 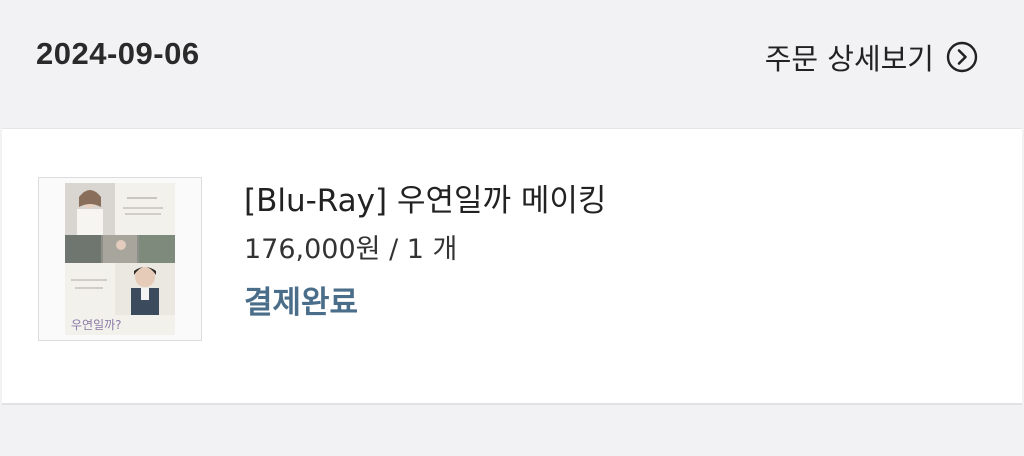 I want to click on order-detail-link: 주문 상세보기, so click(x=871, y=57).